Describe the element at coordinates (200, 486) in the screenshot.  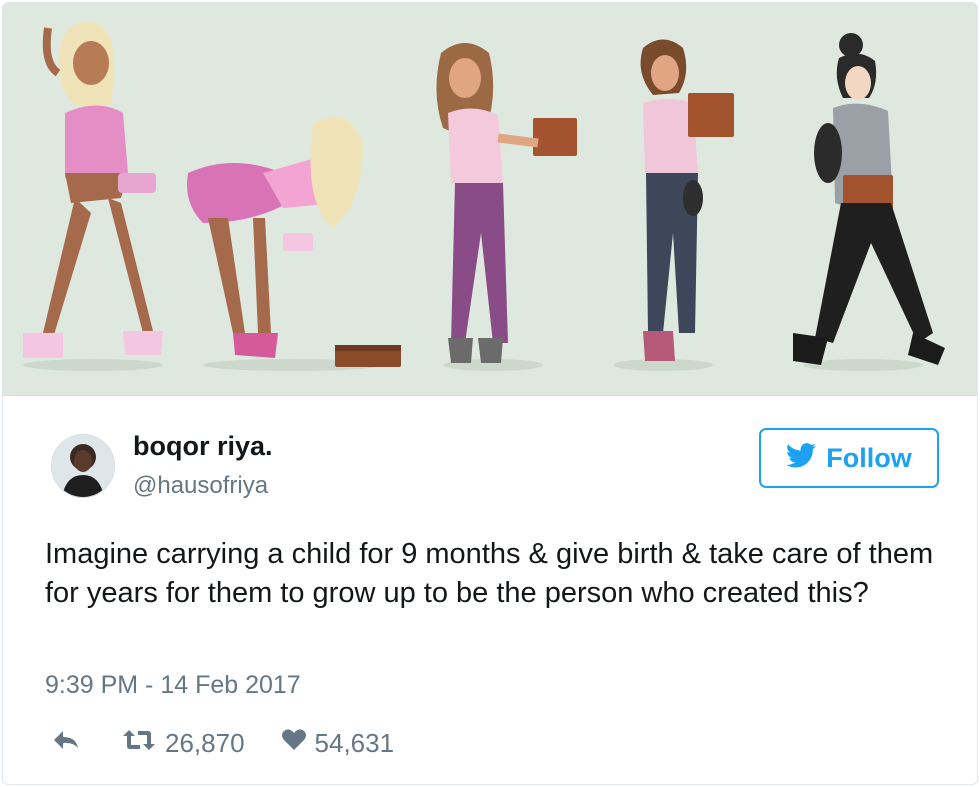
I see `user-handle: @hausofriya` at that location.